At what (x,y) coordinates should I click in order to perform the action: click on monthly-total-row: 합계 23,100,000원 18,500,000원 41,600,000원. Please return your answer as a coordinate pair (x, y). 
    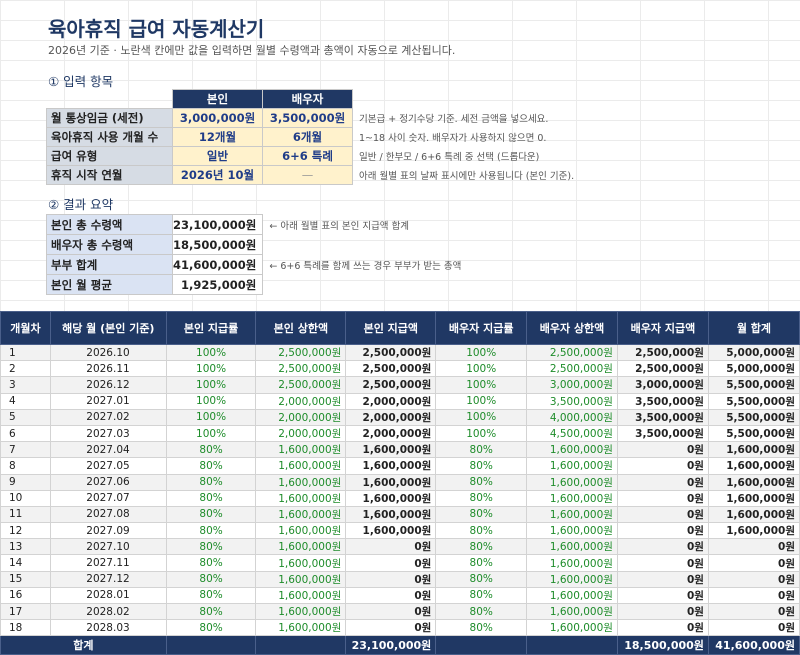
    Looking at the image, I should click on (400, 645).